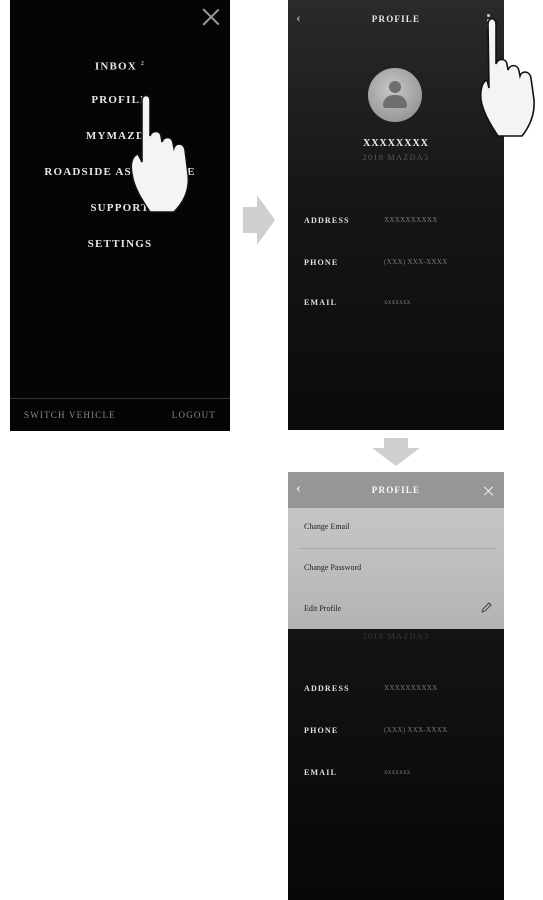  What do you see at coordinates (70, 415) in the screenshot?
I see `switch-vehicle-button: SWITCH VEHICLE` at bounding box center [70, 415].